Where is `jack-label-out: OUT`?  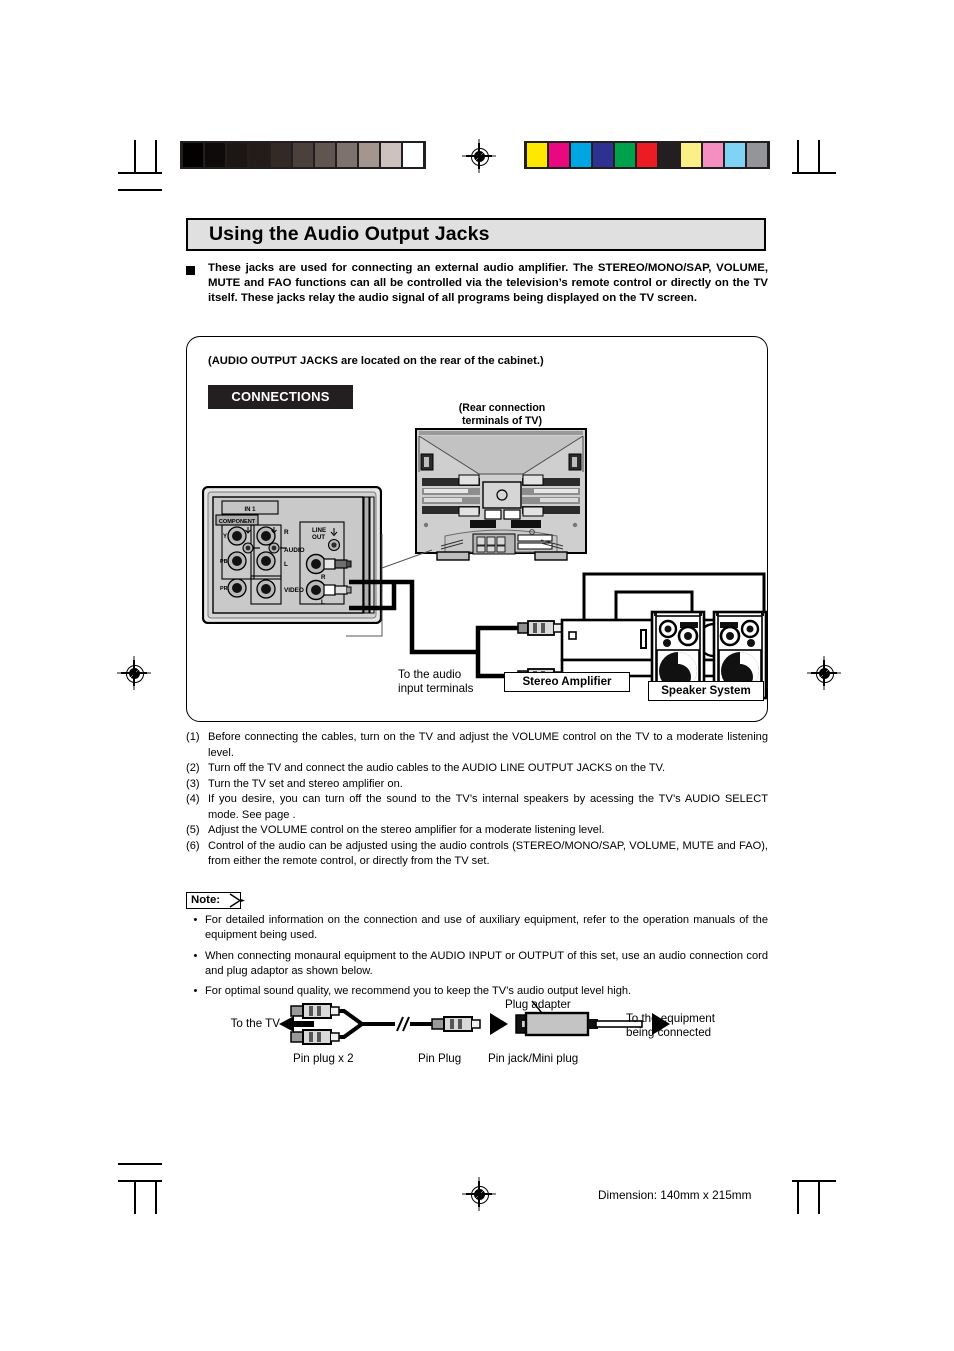
jack-label-out: OUT is located at coordinates (318, 537).